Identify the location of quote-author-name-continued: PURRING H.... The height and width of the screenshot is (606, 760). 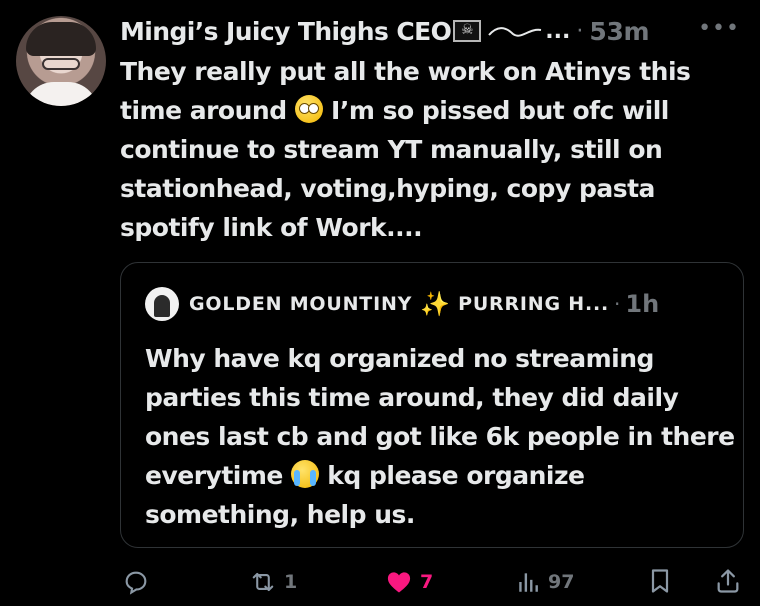
(533, 304).